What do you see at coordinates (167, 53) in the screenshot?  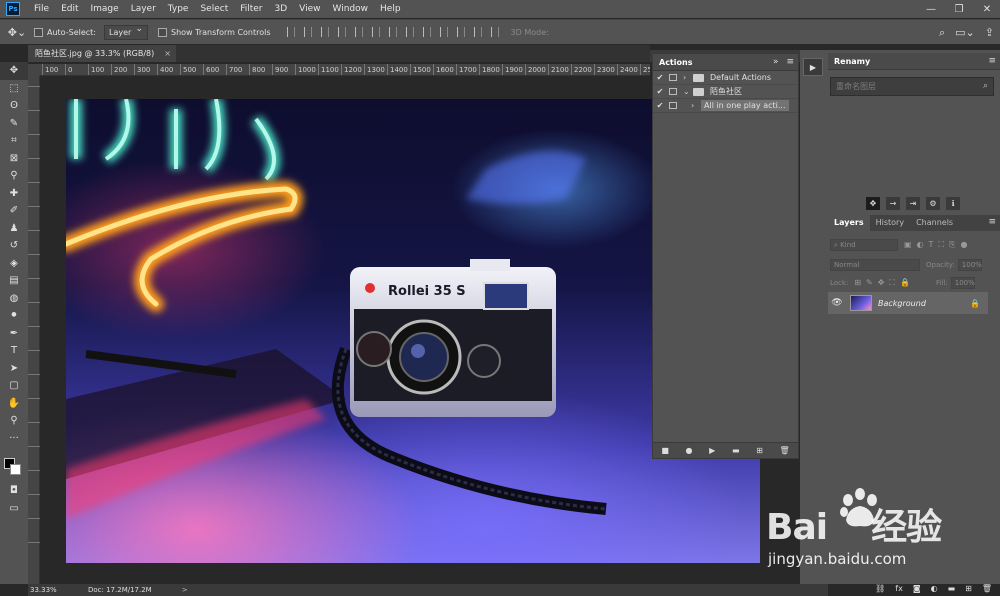 I see `close-document-icon: ×` at bounding box center [167, 53].